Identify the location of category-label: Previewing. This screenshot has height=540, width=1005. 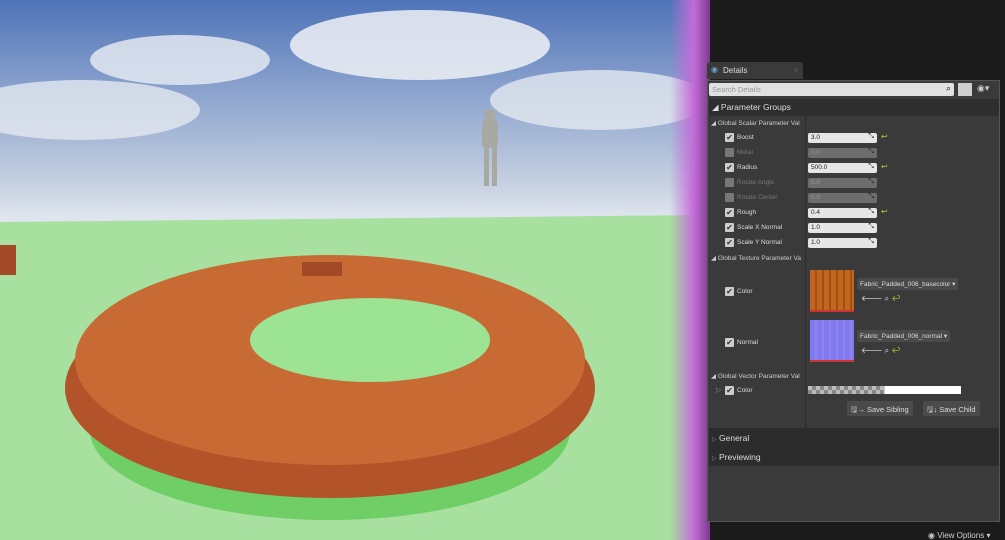
(740, 457).